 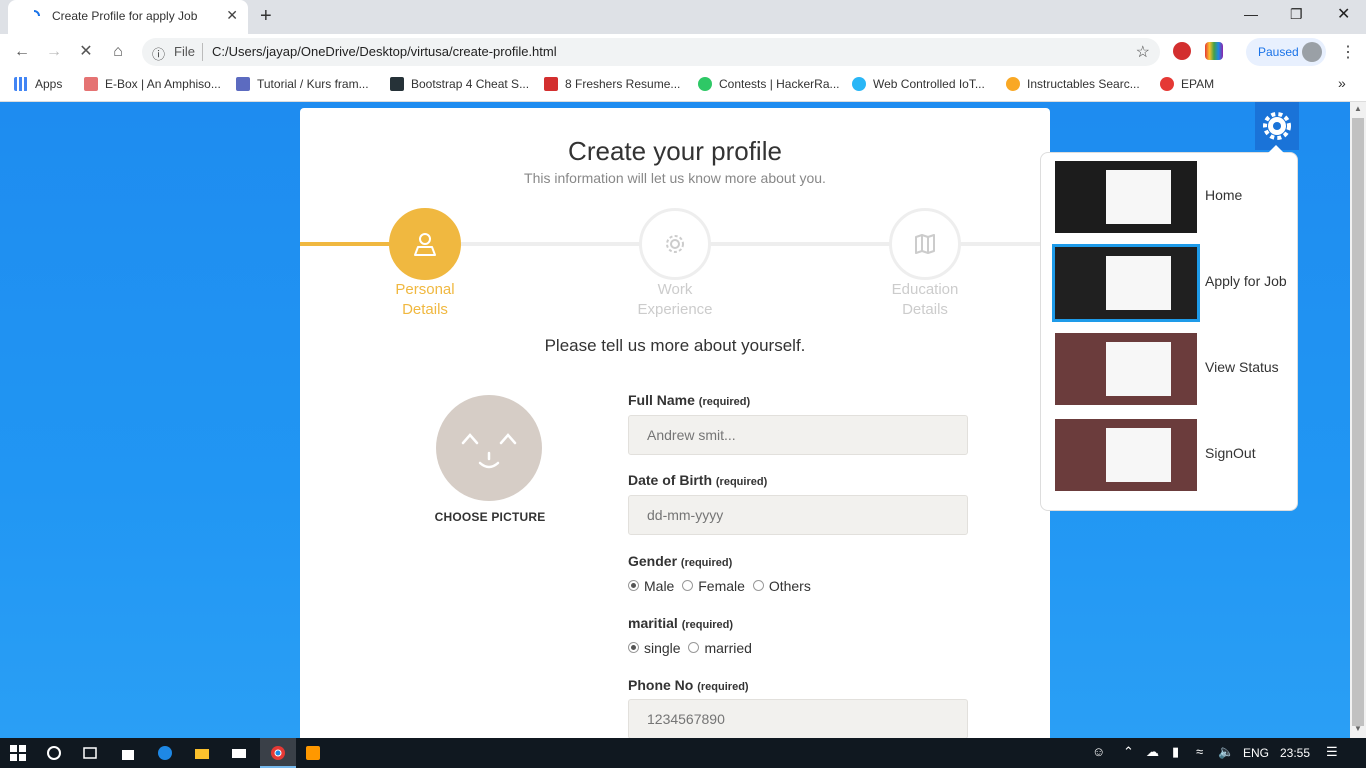 What do you see at coordinates (86, 52) in the screenshot?
I see `stop-loading-icon: ✕` at bounding box center [86, 52].